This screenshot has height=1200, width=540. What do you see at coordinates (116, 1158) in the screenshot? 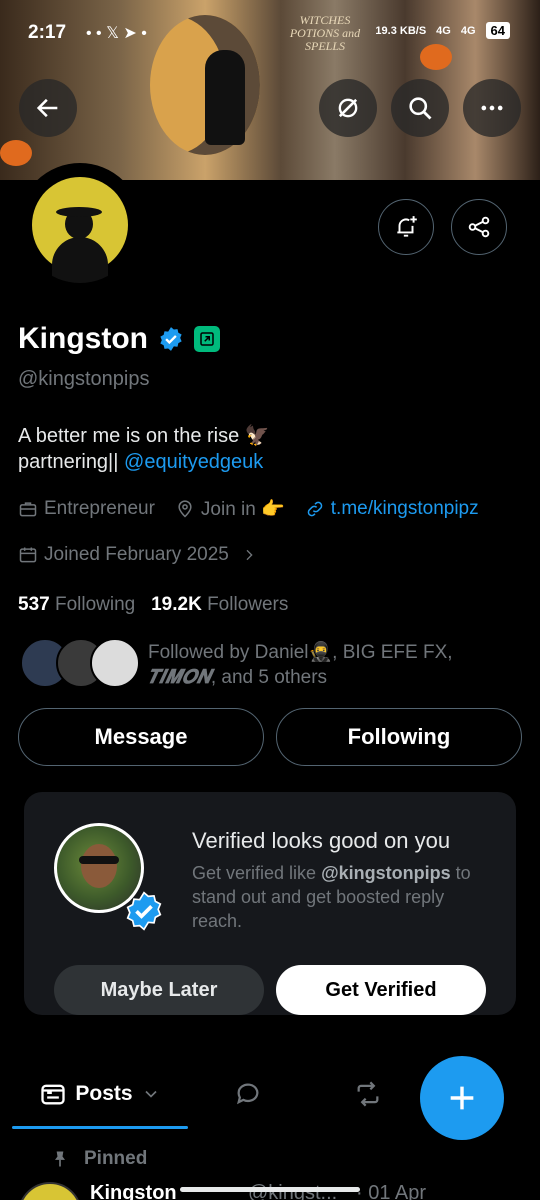
I see `pinned-label: Pinned` at bounding box center [116, 1158].